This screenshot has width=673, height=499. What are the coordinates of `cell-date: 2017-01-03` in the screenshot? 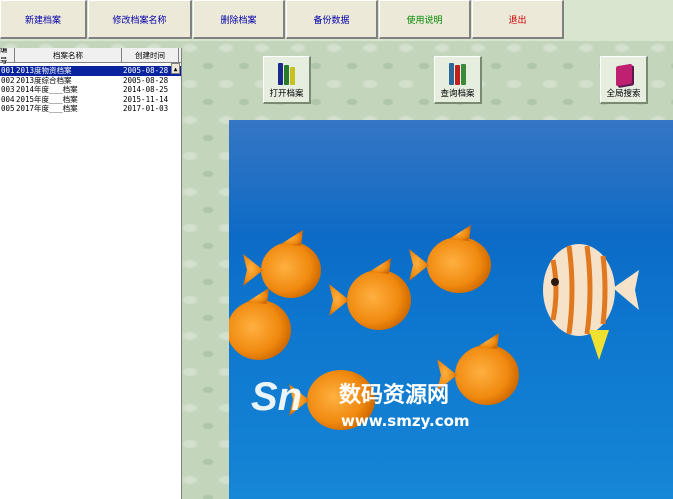 It's located at (146, 108).